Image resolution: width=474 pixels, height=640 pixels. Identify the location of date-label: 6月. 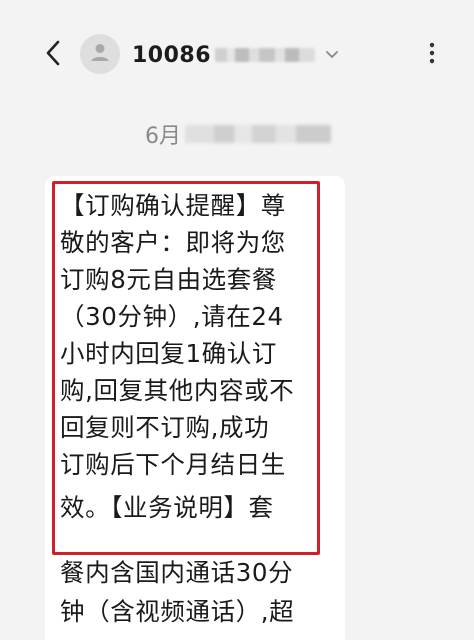
(163, 136).